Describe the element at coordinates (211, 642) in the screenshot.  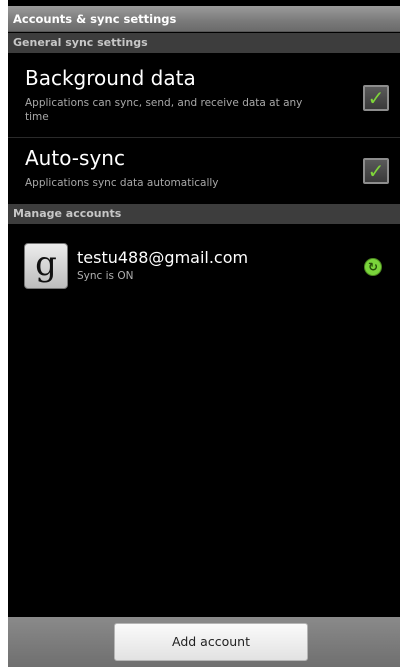
I see `add-account-button: Add account` at that location.